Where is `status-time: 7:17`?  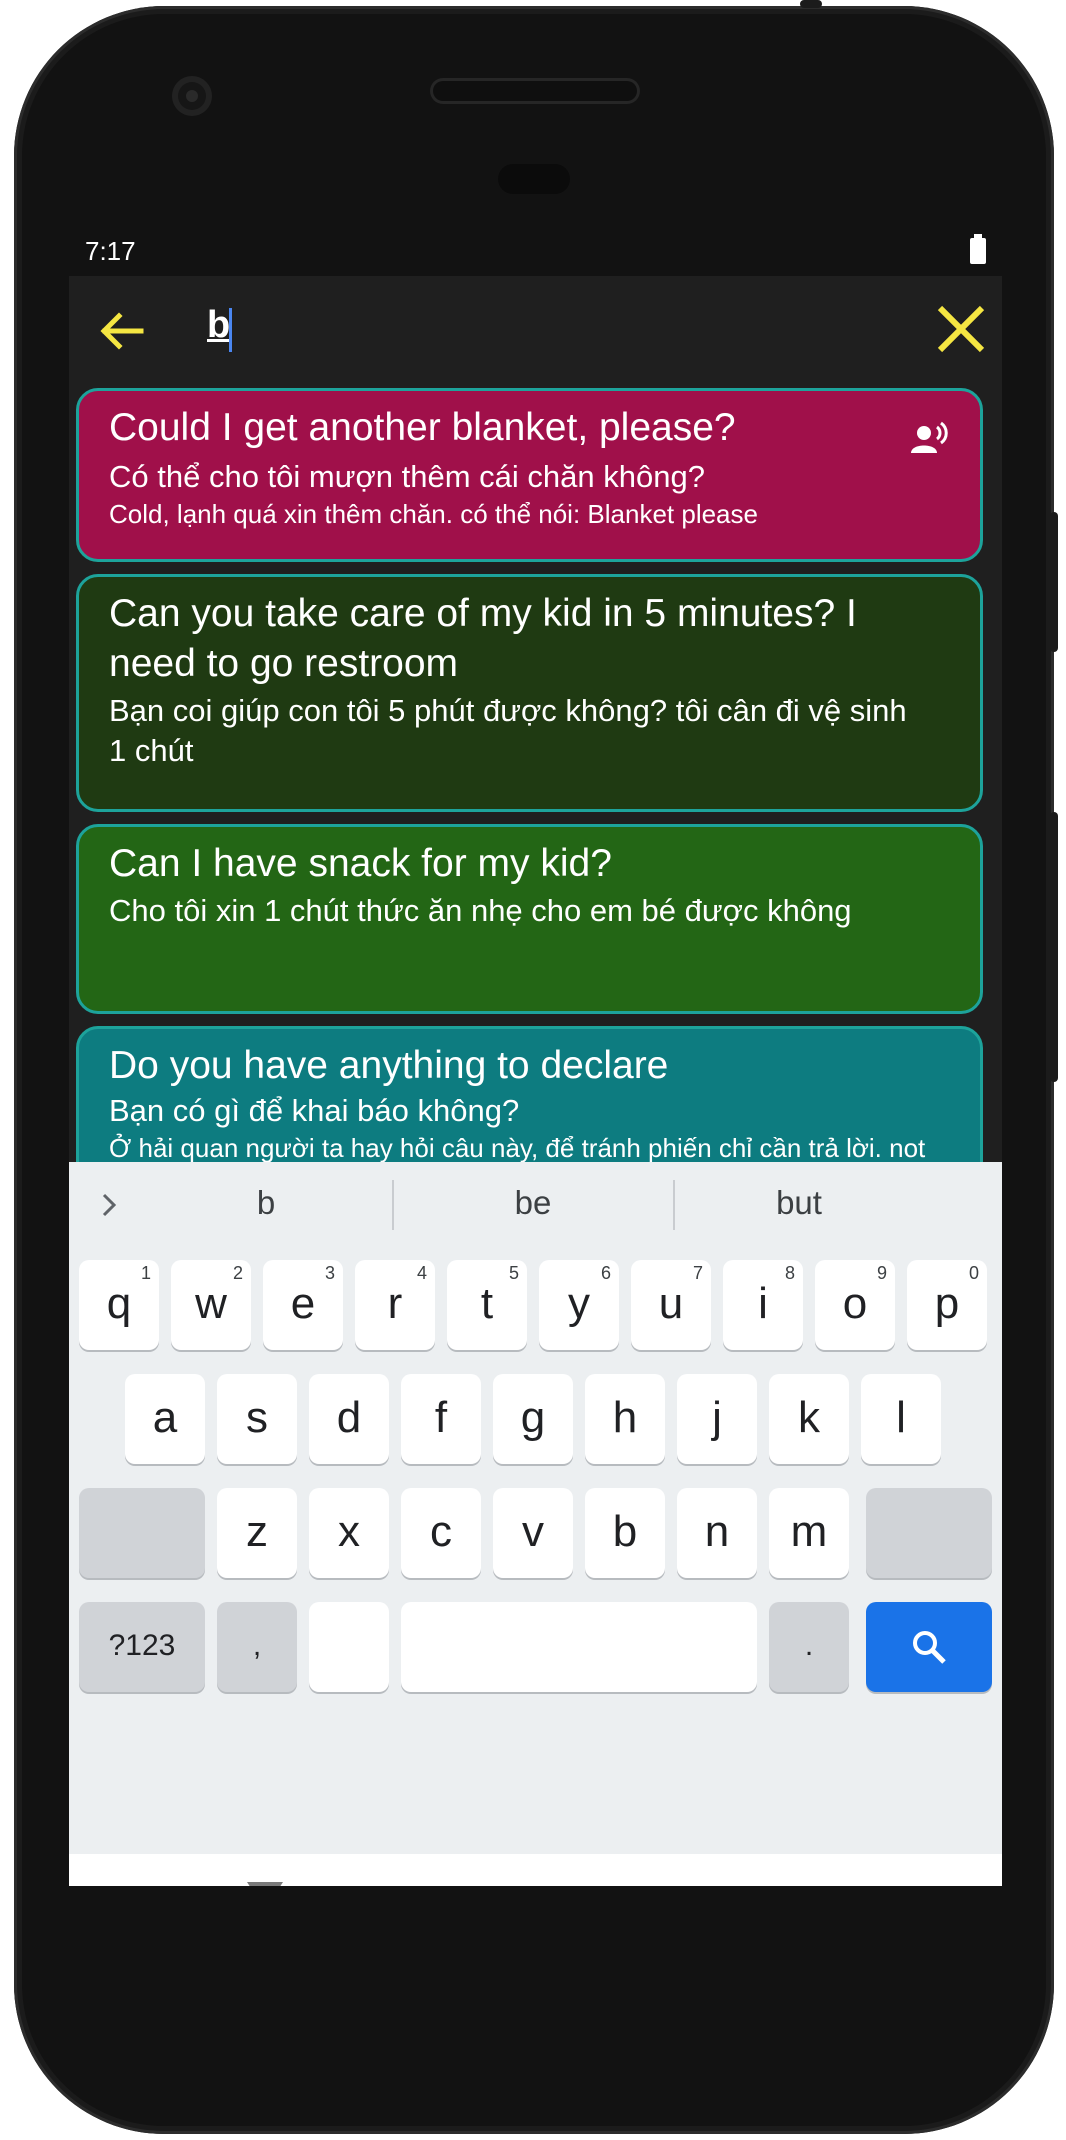
status-time: 7:17 is located at coordinates (110, 251).